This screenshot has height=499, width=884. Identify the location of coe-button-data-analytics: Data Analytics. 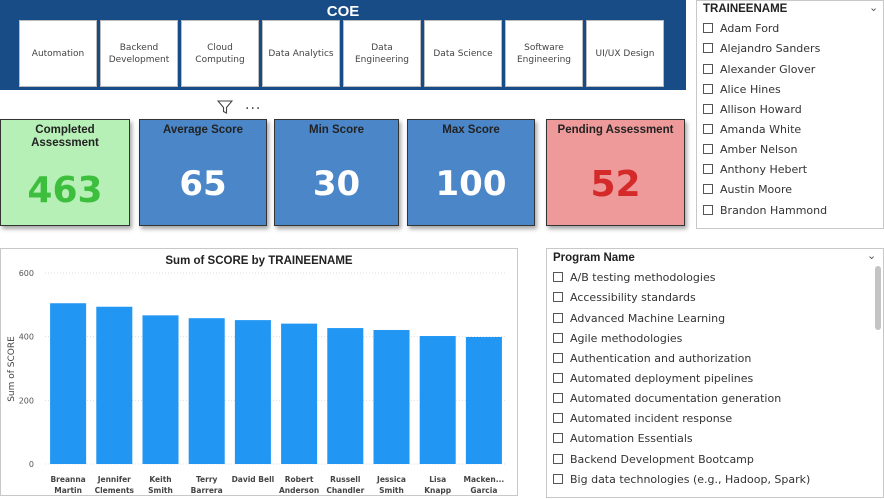
(301, 53).